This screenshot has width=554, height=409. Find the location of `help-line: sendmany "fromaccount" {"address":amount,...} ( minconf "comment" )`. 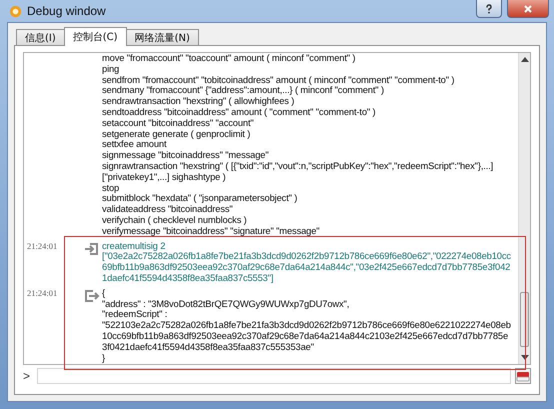

help-line: sendmany "fromaccount" {"address":amount,...} ( minconf "comment" ) is located at coordinates (243, 90).